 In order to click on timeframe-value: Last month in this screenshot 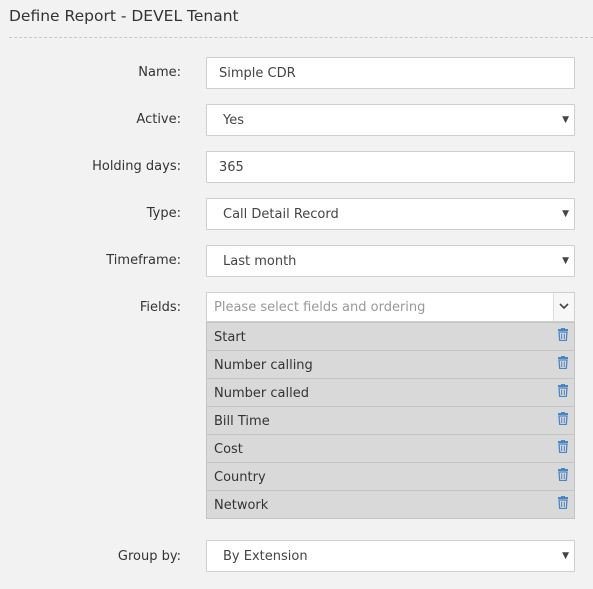, I will do `click(260, 261)`.